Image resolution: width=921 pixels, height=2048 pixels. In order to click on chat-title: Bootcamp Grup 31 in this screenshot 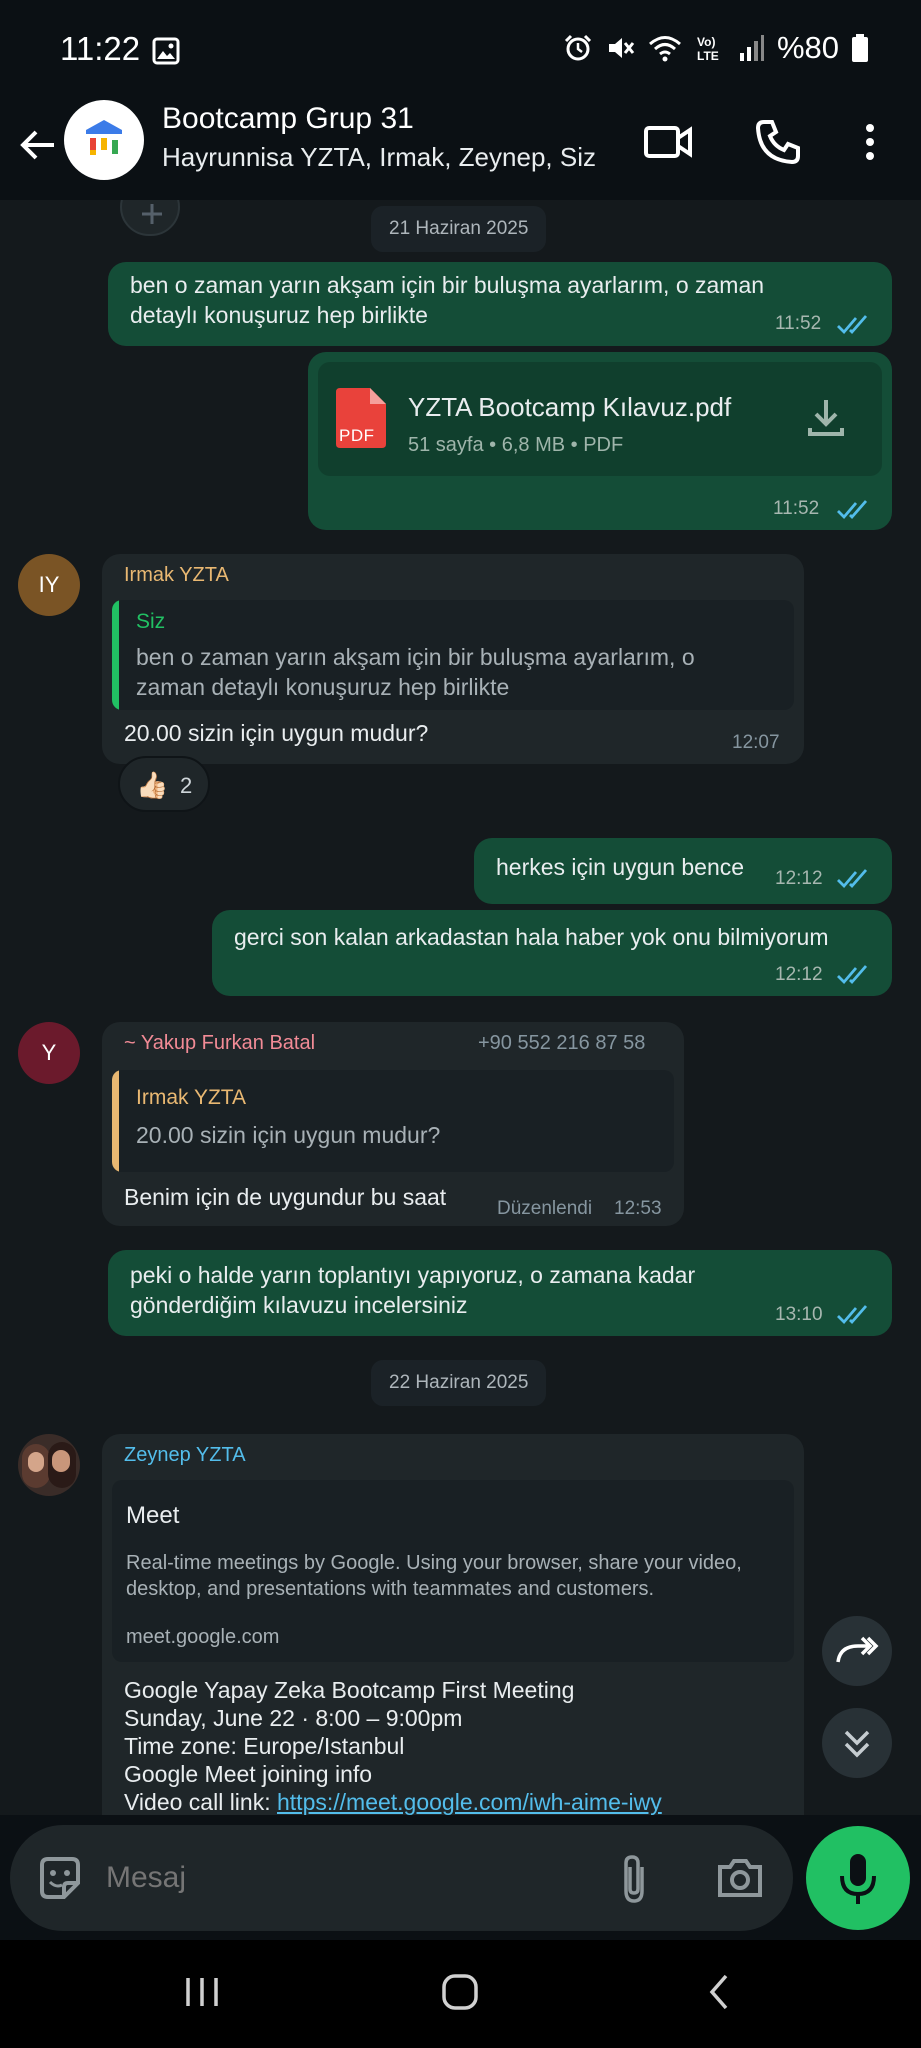, I will do `click(288, 119)`.